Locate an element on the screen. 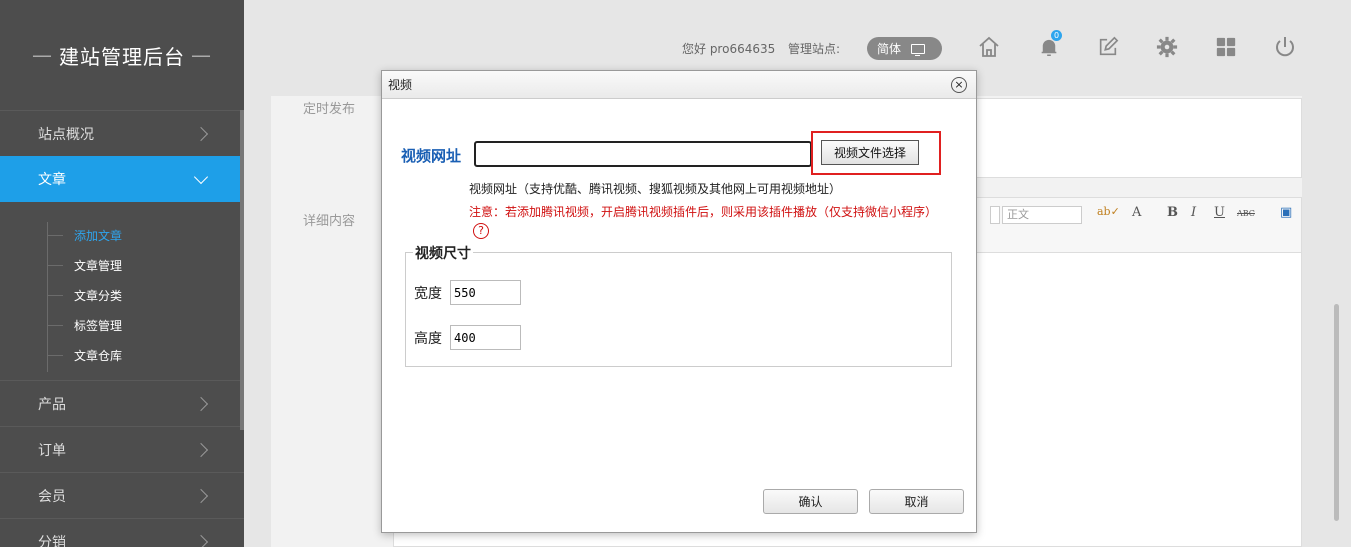 This screenshot has width=1351, height=547. video-size-fieldset: 视频尺寸 宽度 高度 is located at coordinates (678, 305).